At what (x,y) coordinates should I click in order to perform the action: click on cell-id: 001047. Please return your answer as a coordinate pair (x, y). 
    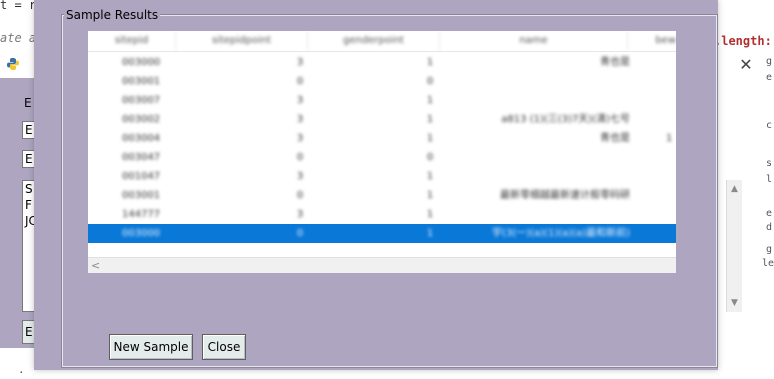
    Looking at the image, I should click on (141, 176).